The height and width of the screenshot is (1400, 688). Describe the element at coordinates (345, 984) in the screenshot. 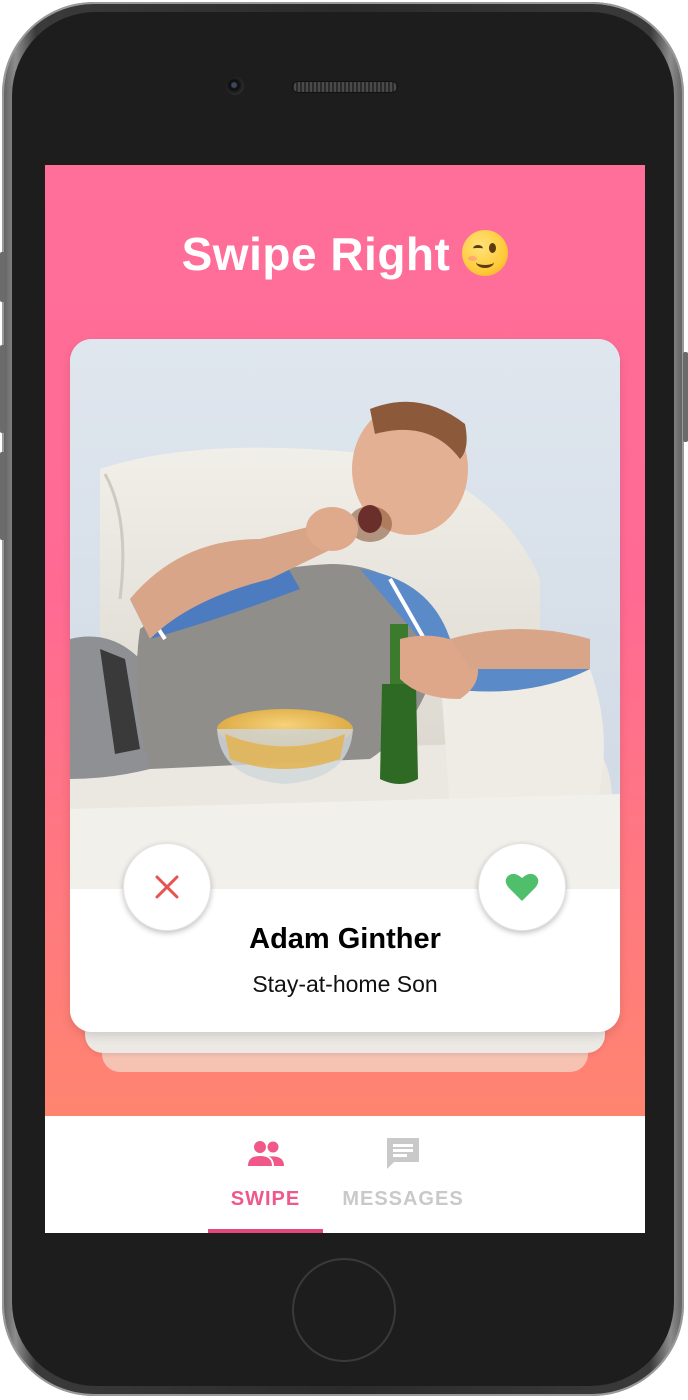

I see `profile-subtitle: Stay-at-home Son` at that location.